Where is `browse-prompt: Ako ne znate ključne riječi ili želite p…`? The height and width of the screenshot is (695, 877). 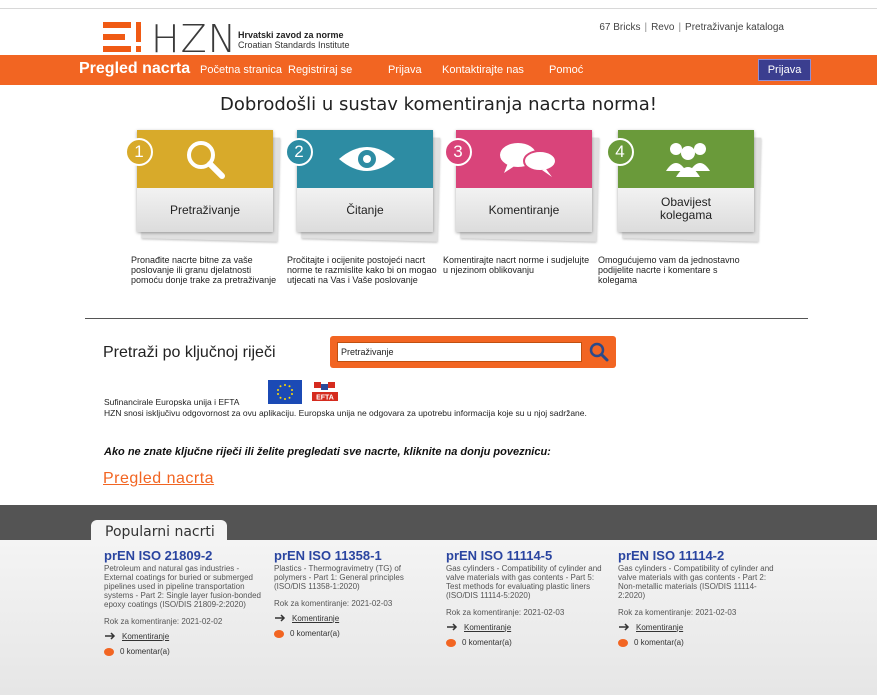 browse-prompt: Ako ne znate ključne riječi ili želite p… is located at coordinates (327, 452).